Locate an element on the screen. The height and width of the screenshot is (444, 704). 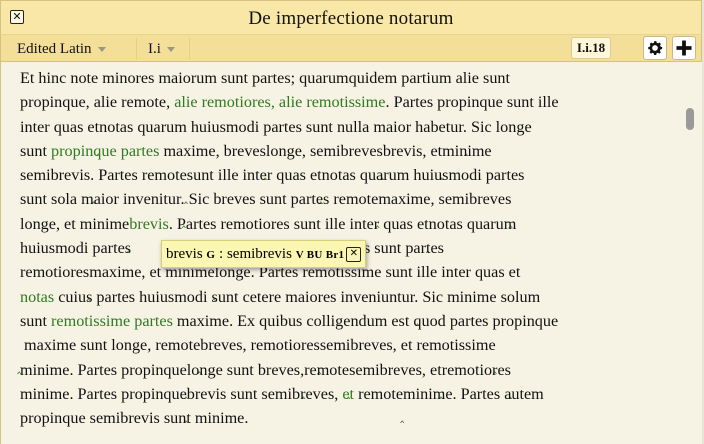
tooltip-lemma: brevis is located at coordinates (184, 254).